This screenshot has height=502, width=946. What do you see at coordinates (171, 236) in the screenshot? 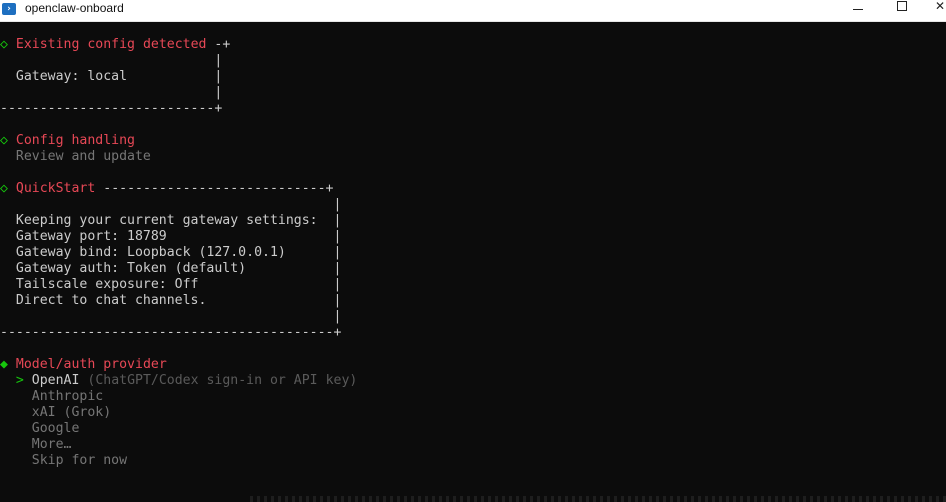
I see `terminal-line: Gateway port: 18789 |` at bounding box center [171, 236].